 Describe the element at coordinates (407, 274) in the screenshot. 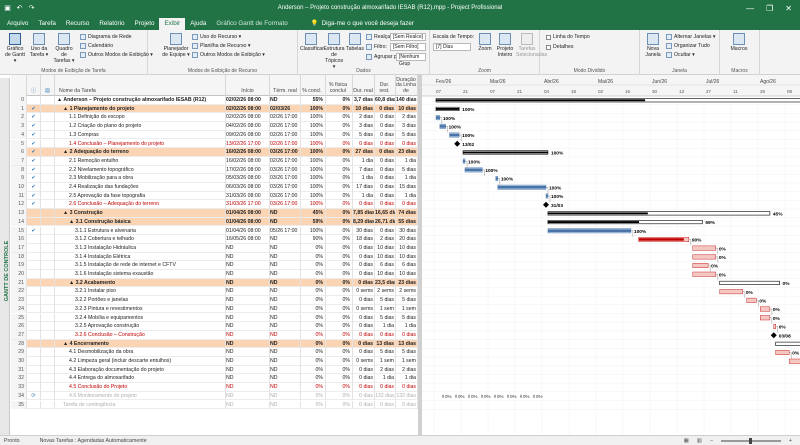

I see `cell-dur: 10 dias` at that location.